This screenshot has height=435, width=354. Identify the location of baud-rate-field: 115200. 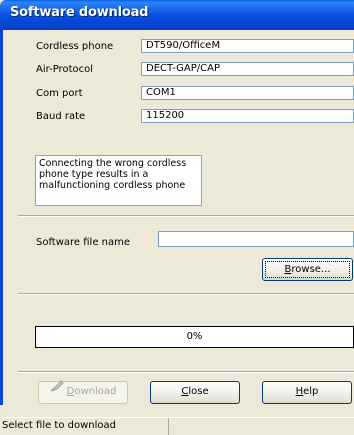
(247, 116).